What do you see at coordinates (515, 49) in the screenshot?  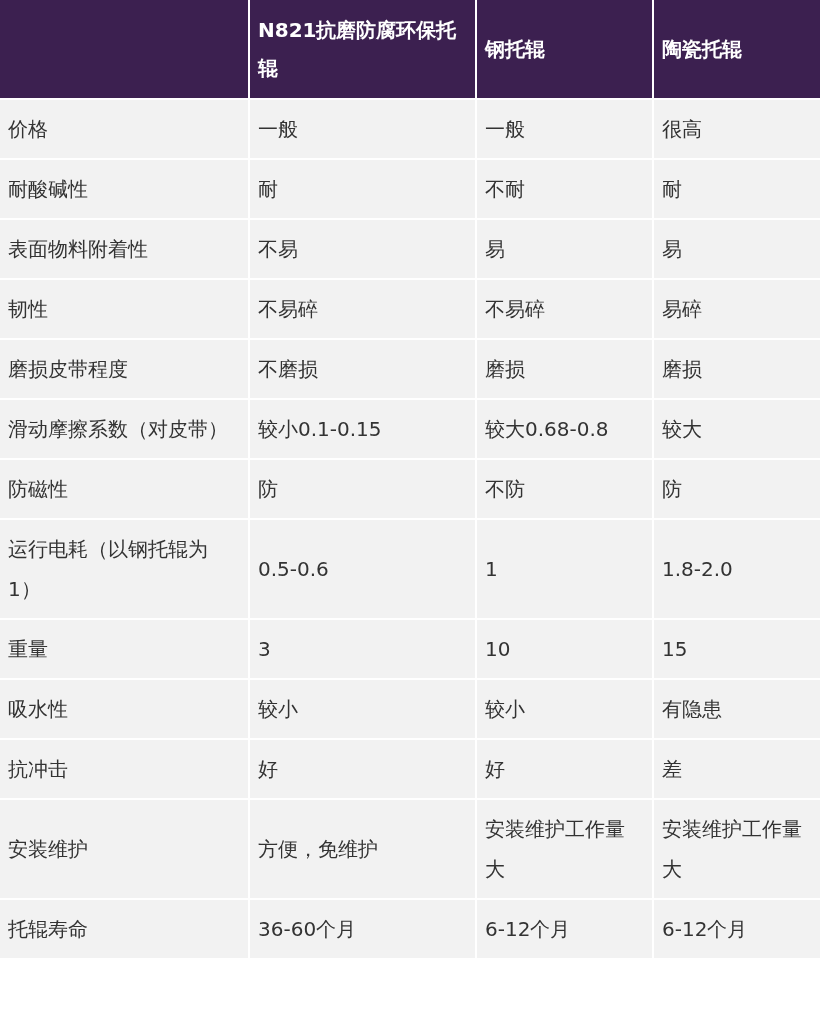 I see `column-header: 钢托辊` at bounding box center [515, 49].